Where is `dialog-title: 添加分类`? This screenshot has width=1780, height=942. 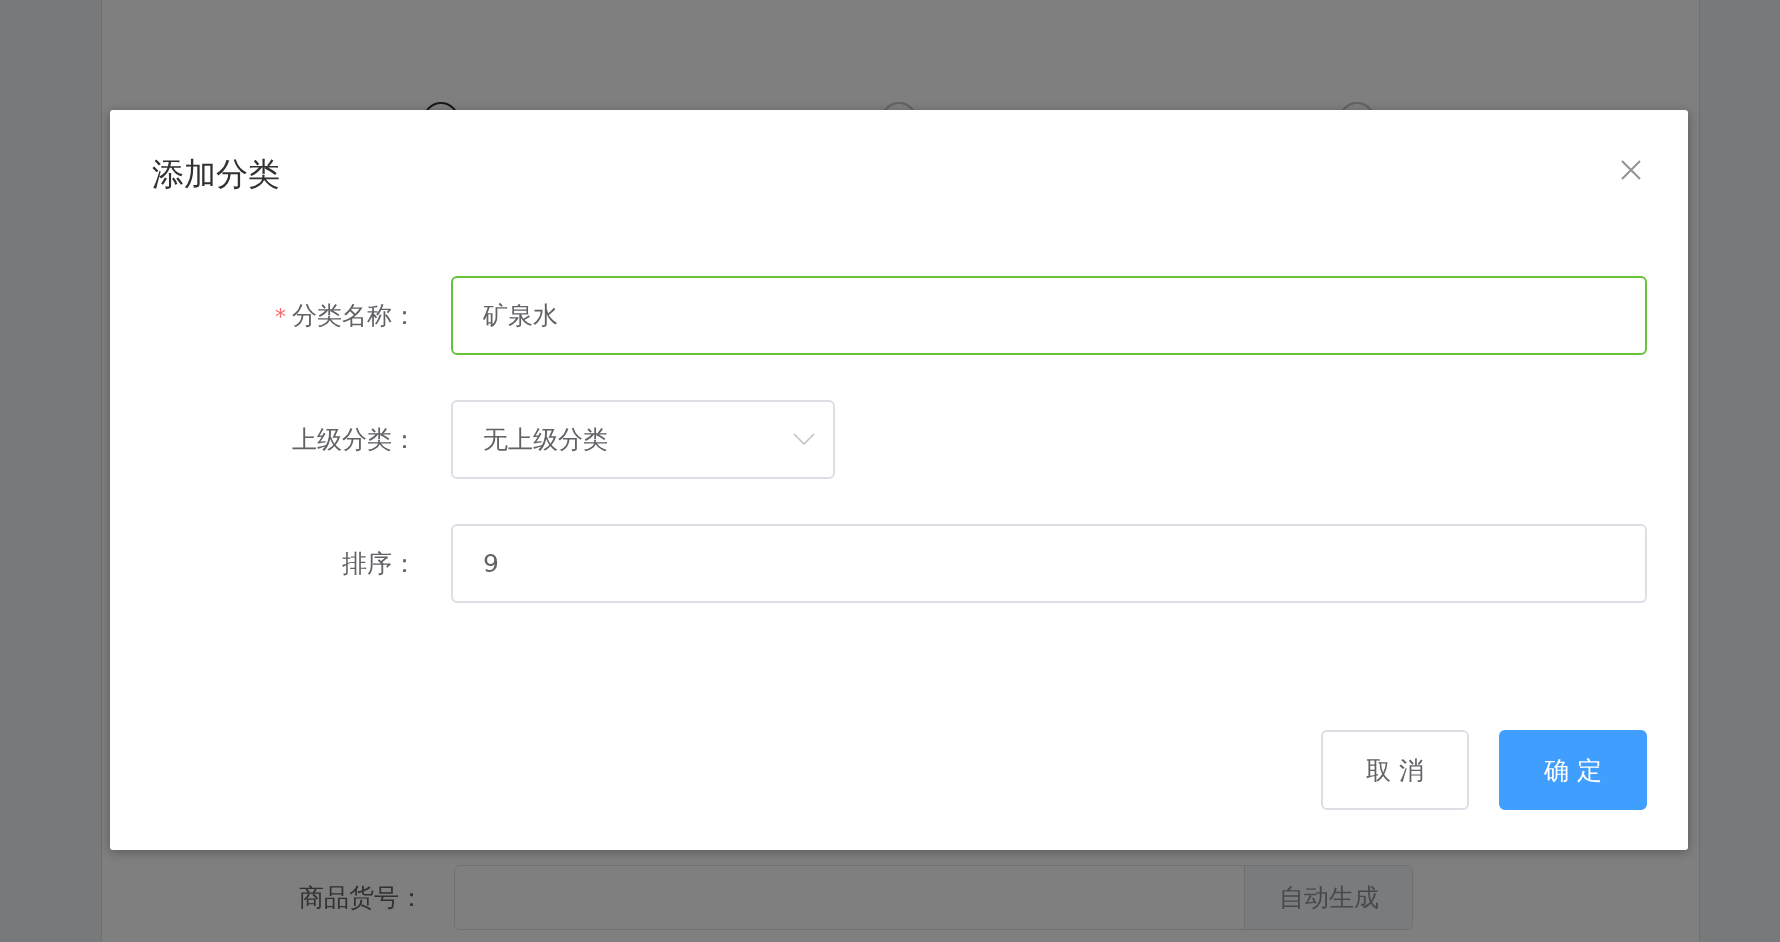 dialog-title: 添加分类 is located at coordinates (216, 174).